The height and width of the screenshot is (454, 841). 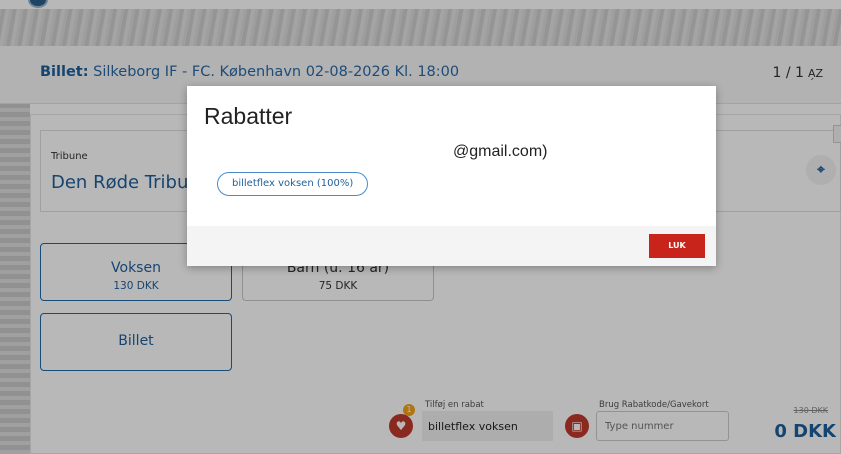 What do you see at coordinates (500, 151) in the screenshot?
I see `customer-email: @gmail.com)` at bounding box center [500, 151].